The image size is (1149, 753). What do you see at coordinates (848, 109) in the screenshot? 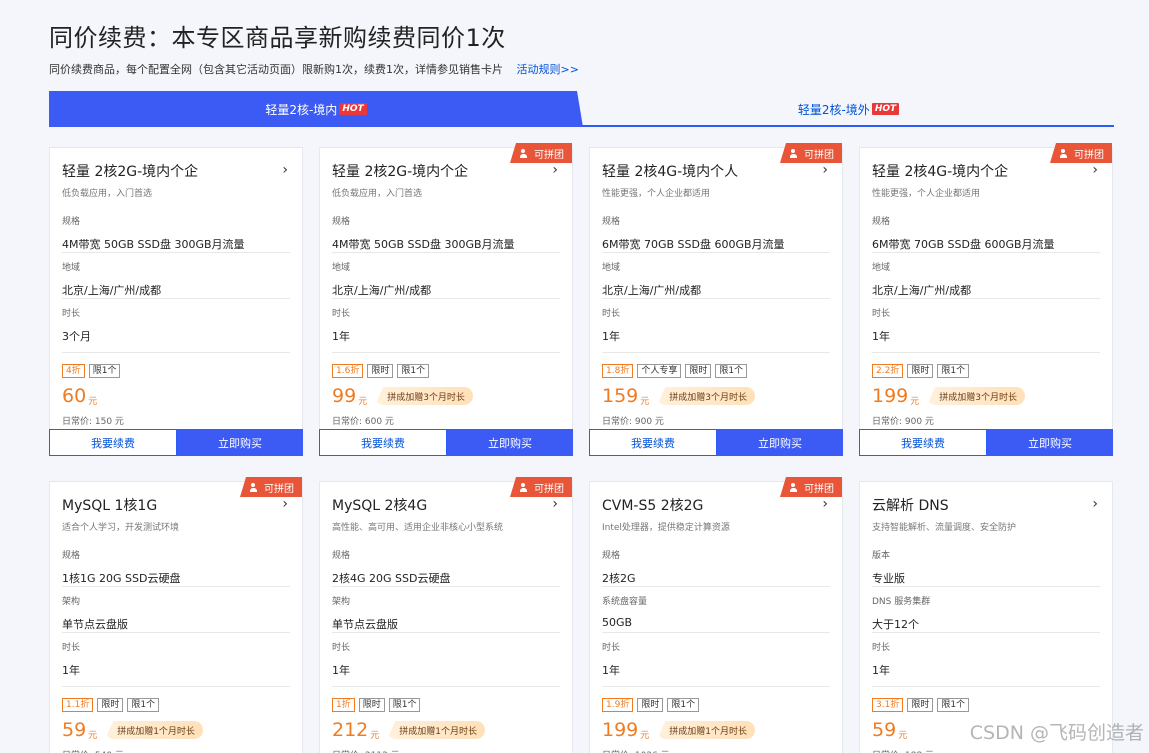
I see `tab-overseas: 轻量2核-境外 HOT` at bounding box center [848, 109].